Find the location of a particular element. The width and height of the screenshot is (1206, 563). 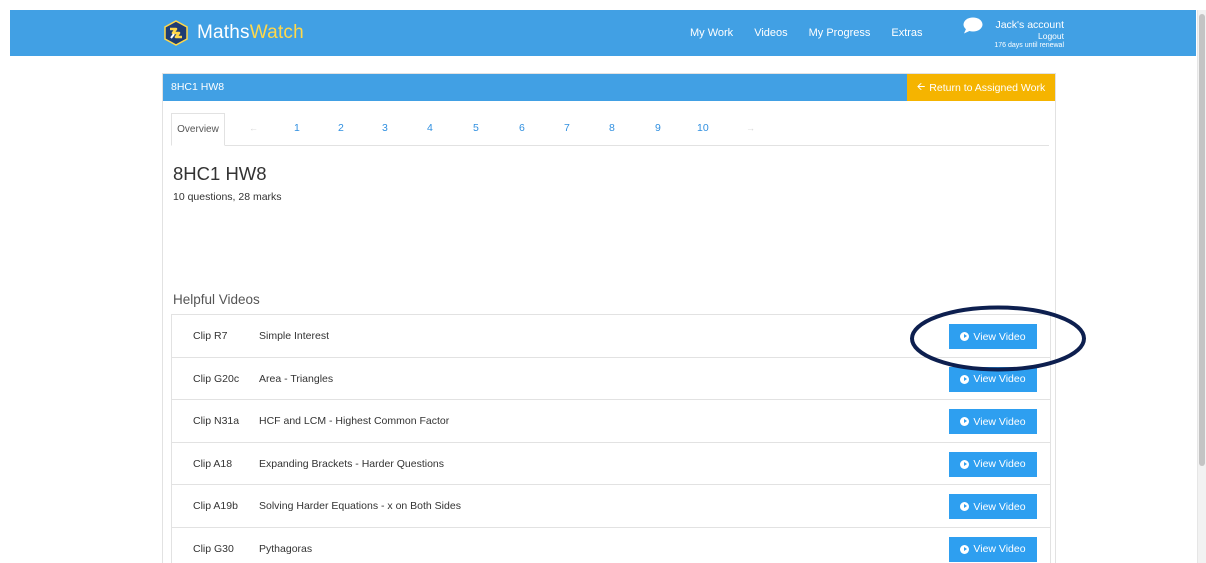

tab-question-3: 3 is located at coordinates (385, 128).